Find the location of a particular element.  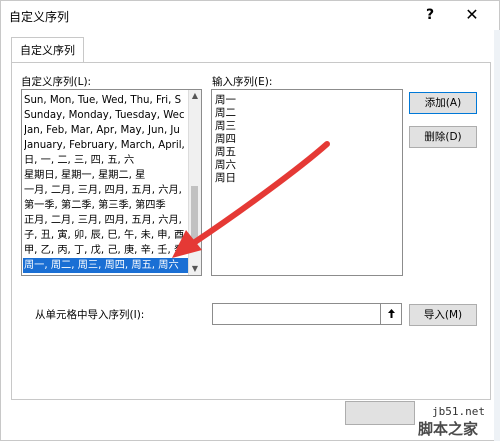

background-sheet-edge is located at coordinates (497, 235).